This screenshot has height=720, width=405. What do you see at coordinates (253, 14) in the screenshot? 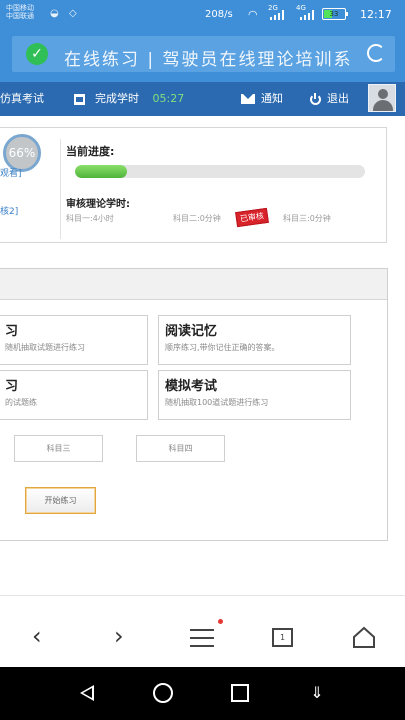
I see `wifi-icon: ◠` at bounding box center [253, 14].